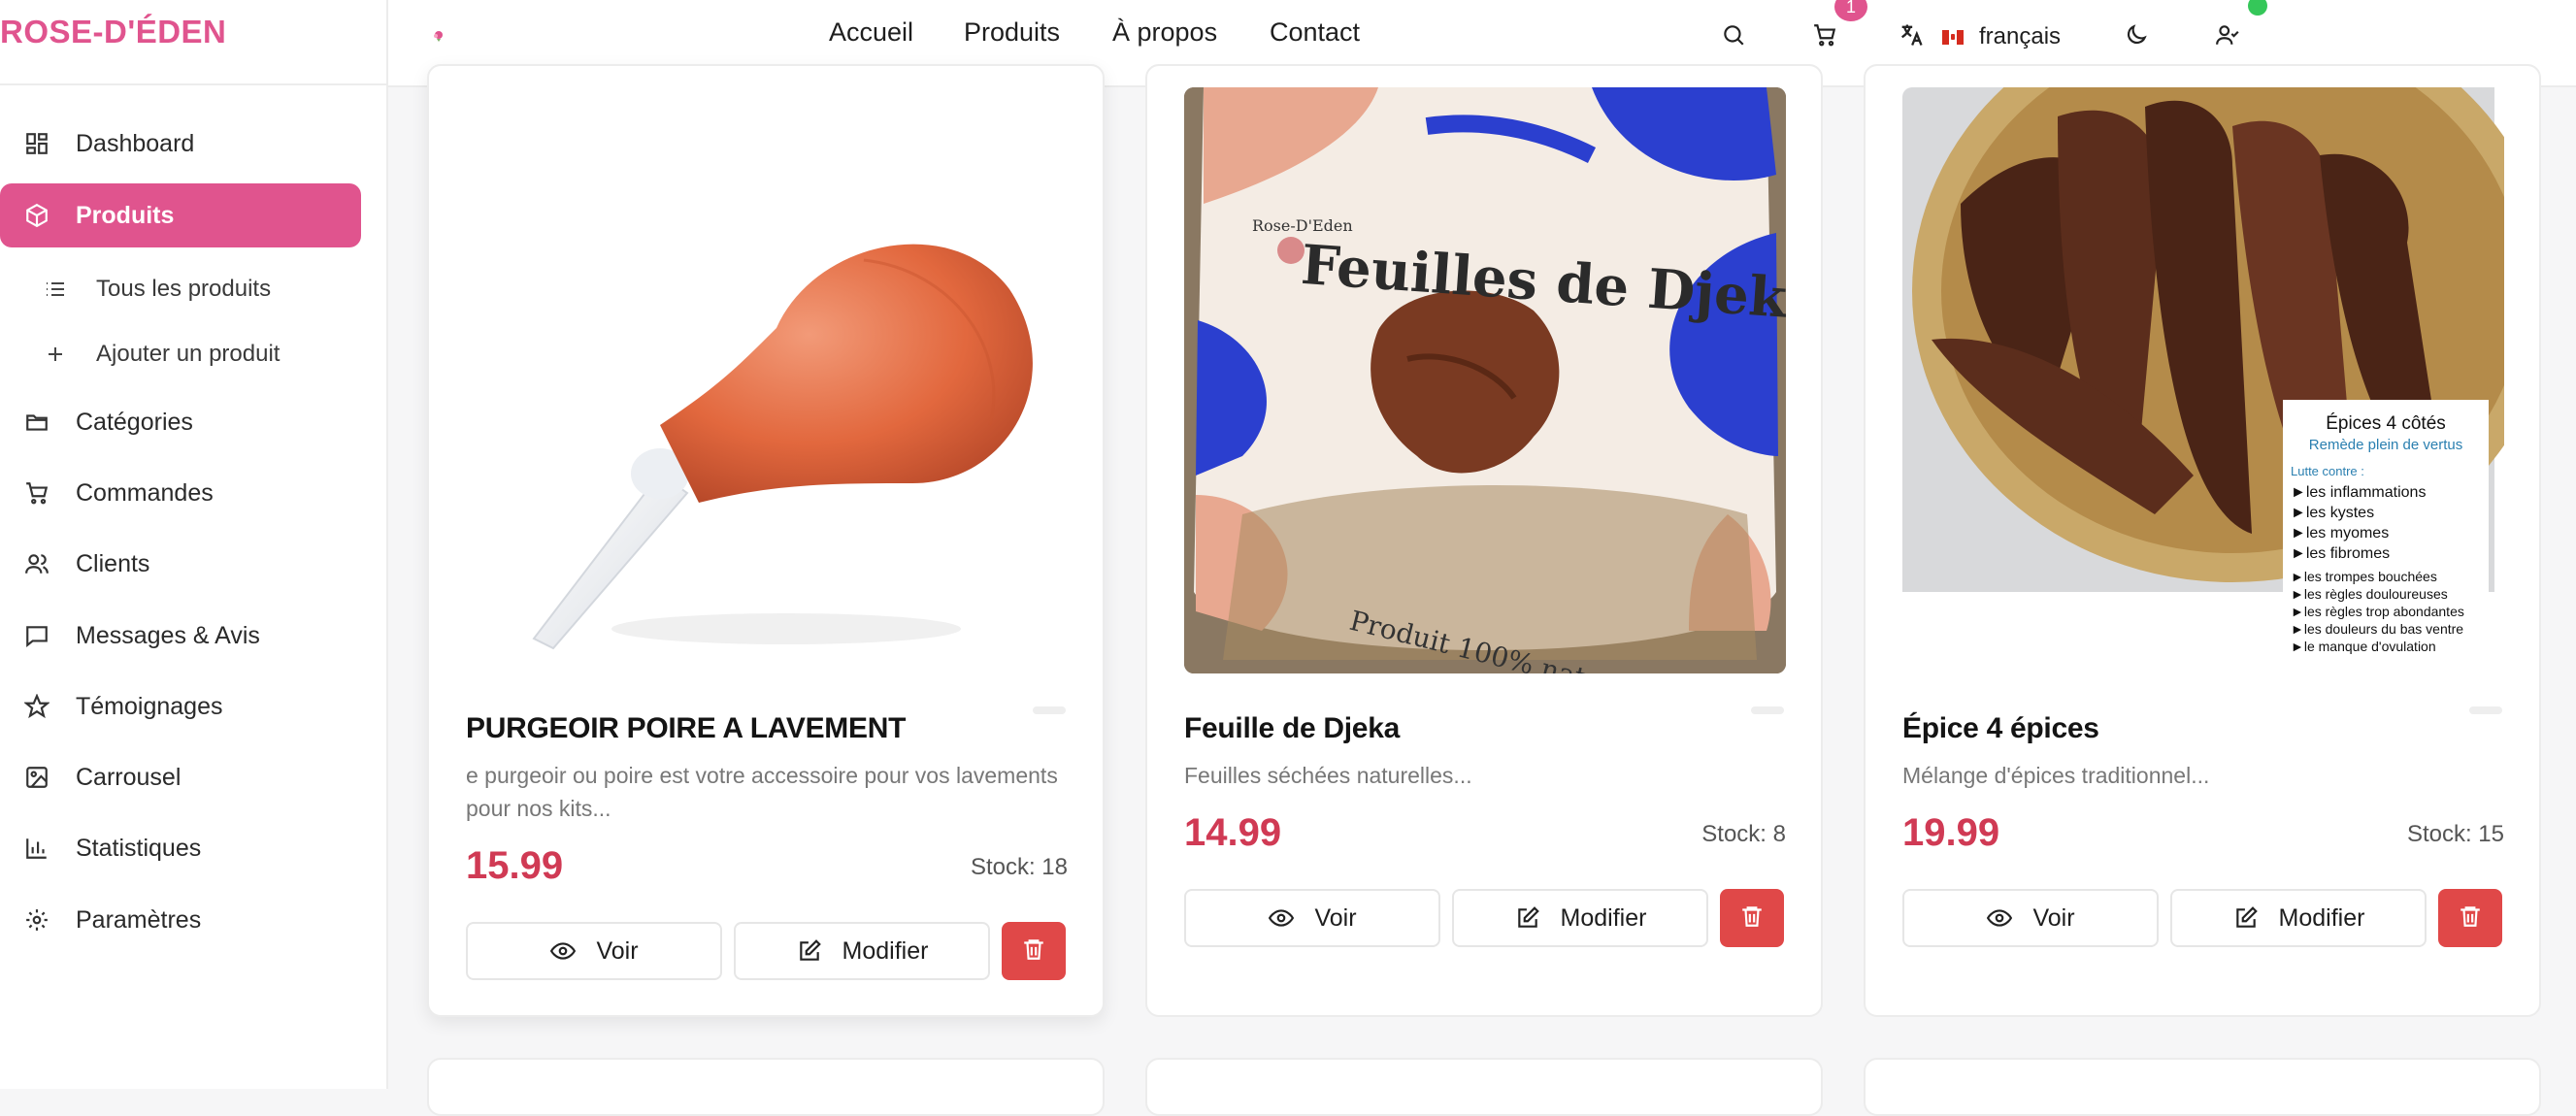 The width and height of the screenshot is (2576, 1116). I want to click on nav-link-contact: Contact, so click(1315, 36).